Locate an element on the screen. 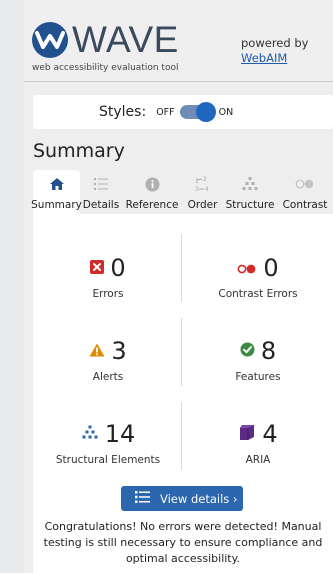  styles-toggle-knob is located at coordinates (205, 112).